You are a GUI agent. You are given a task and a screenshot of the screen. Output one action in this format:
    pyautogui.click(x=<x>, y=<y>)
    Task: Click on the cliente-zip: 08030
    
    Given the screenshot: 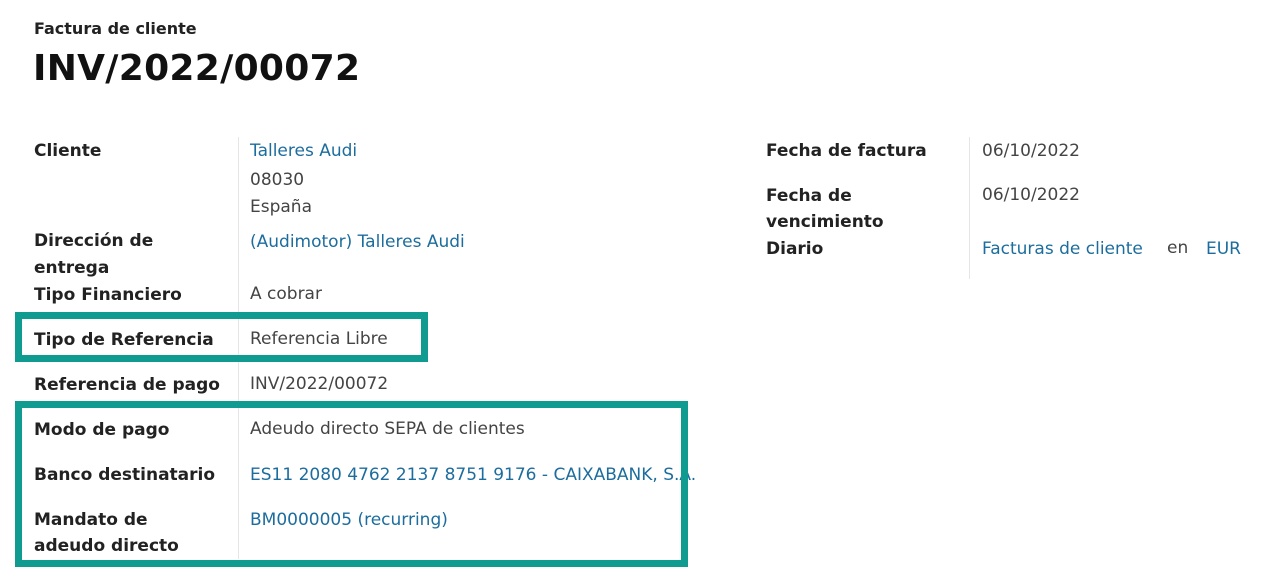 What is the action you would take?
    pyautogui.click(x=277, y=180)
    